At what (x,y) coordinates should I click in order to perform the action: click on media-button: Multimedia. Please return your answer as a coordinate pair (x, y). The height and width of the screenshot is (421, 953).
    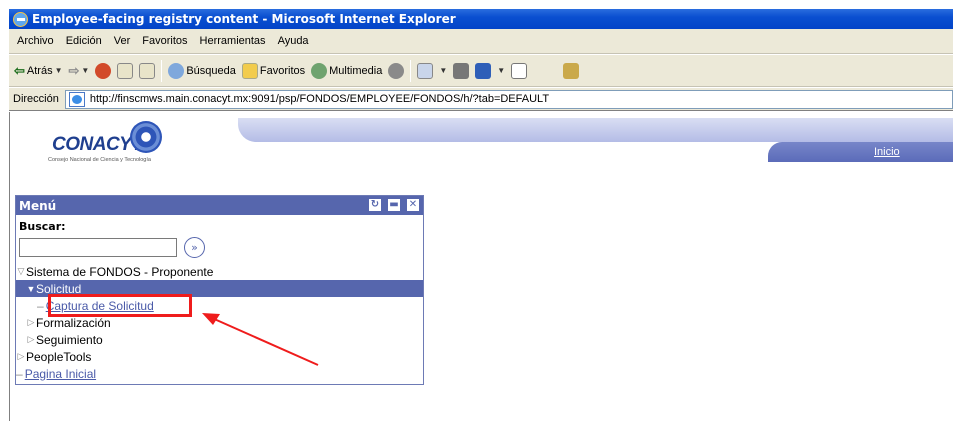
    Looking at the image, I should click on (347, 70).